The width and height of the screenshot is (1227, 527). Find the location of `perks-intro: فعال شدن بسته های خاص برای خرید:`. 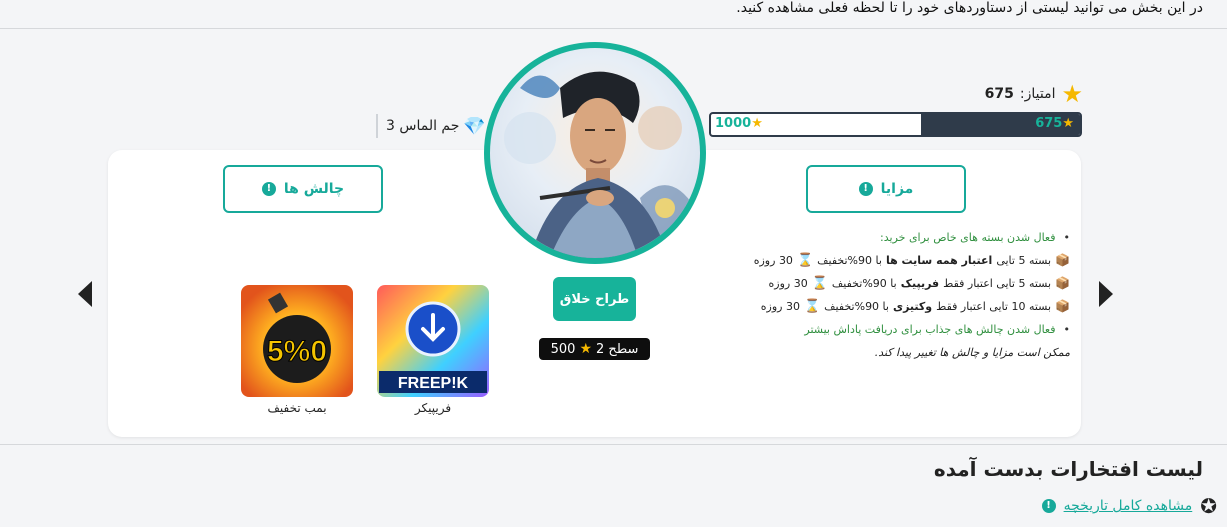

perks-intro: فعال شدن بسته های خاص برای خرید: is located at coordinates (910, 237).